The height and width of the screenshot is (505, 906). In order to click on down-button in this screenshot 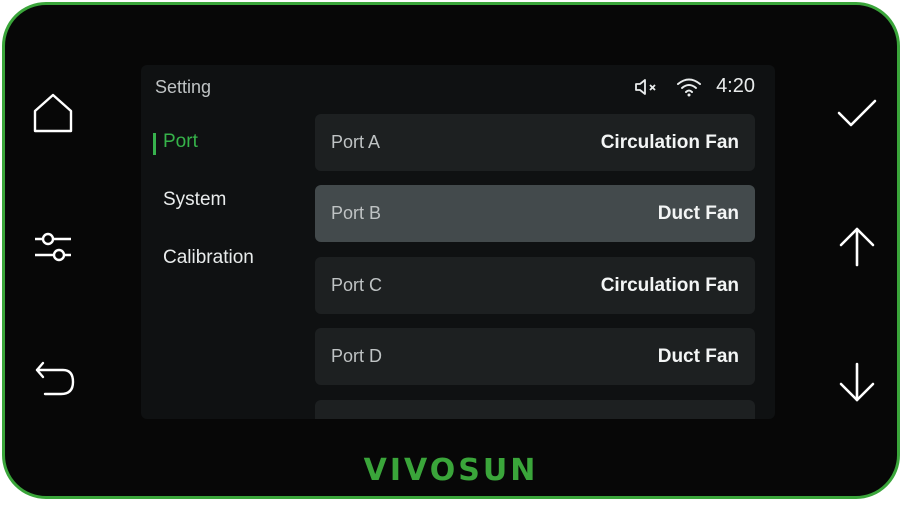, I will do `click(857, 382)`.